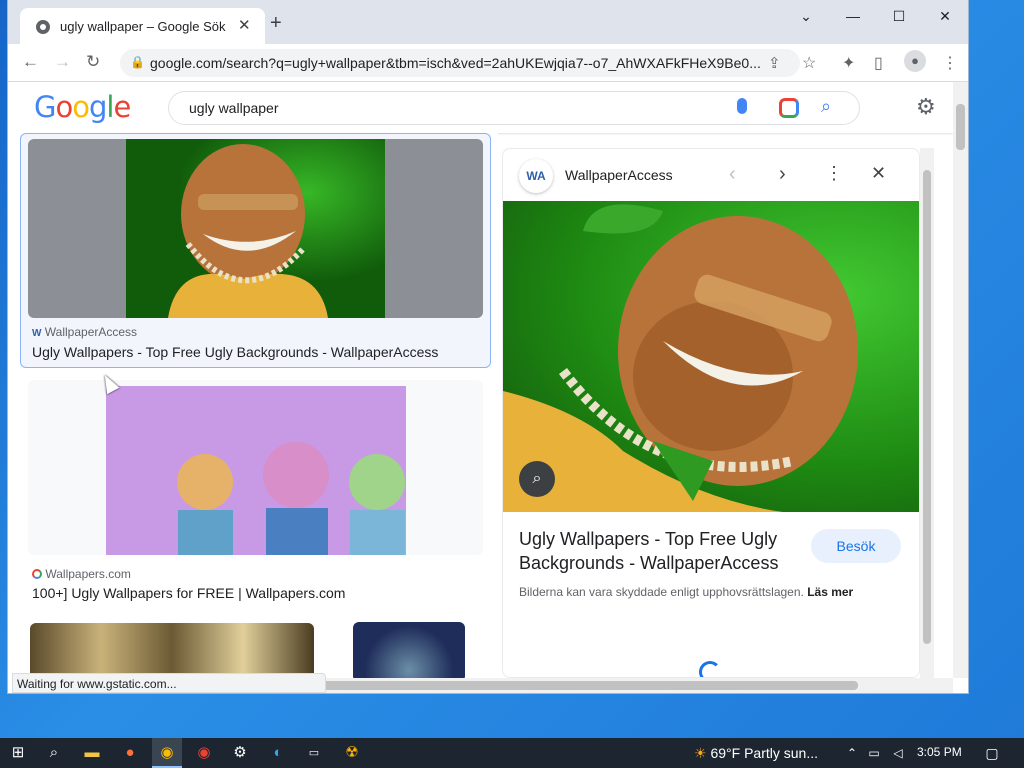 This screenshot has height=768, width=1024. Describe the element at coordinates (950, 63) in the screenshot. I see `menu-kebab-icon: ⋮` at that location.